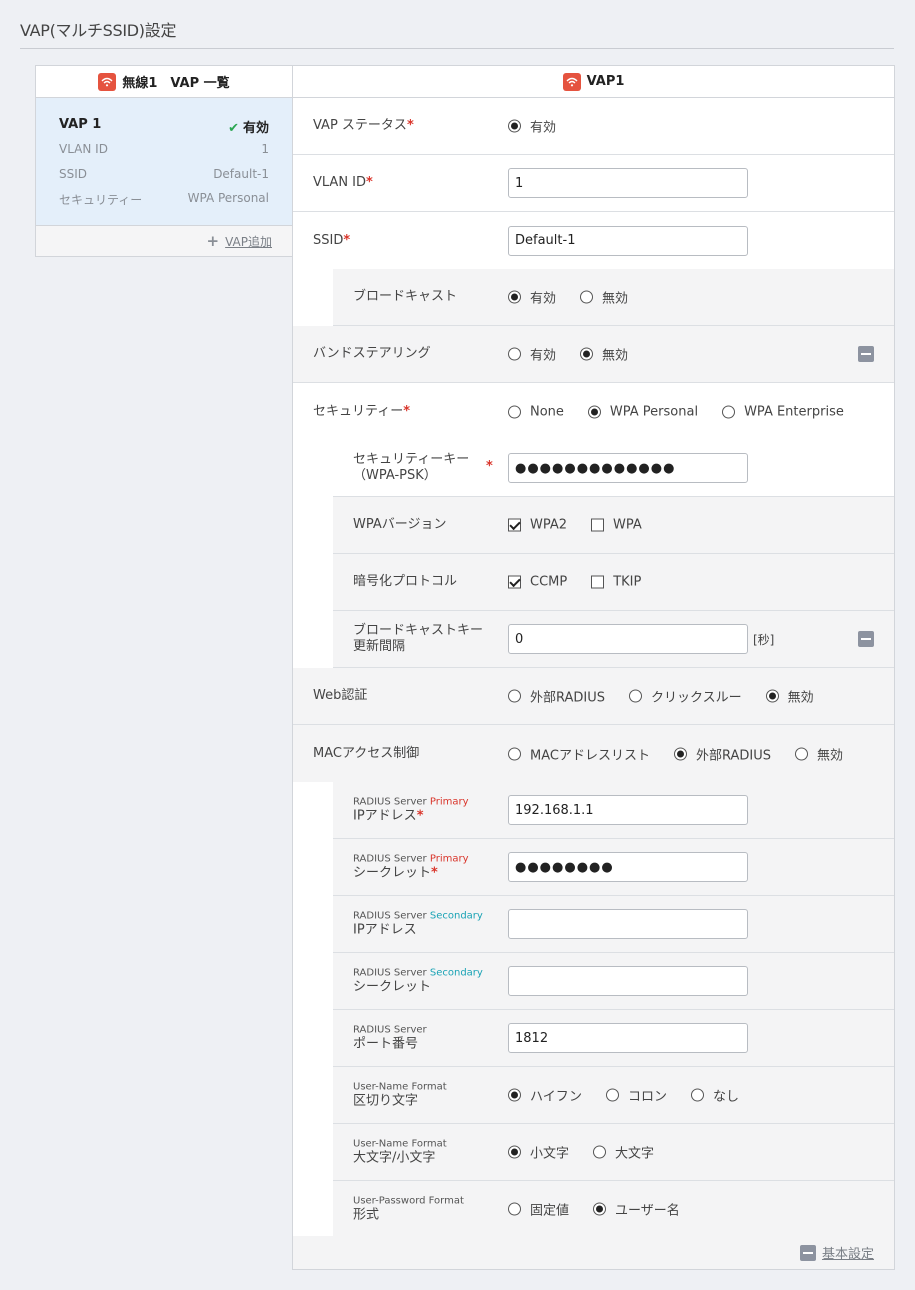 The image size is (915, 1290). I want to click on vap-status-label: VAP ステータス, so click(360, 125).